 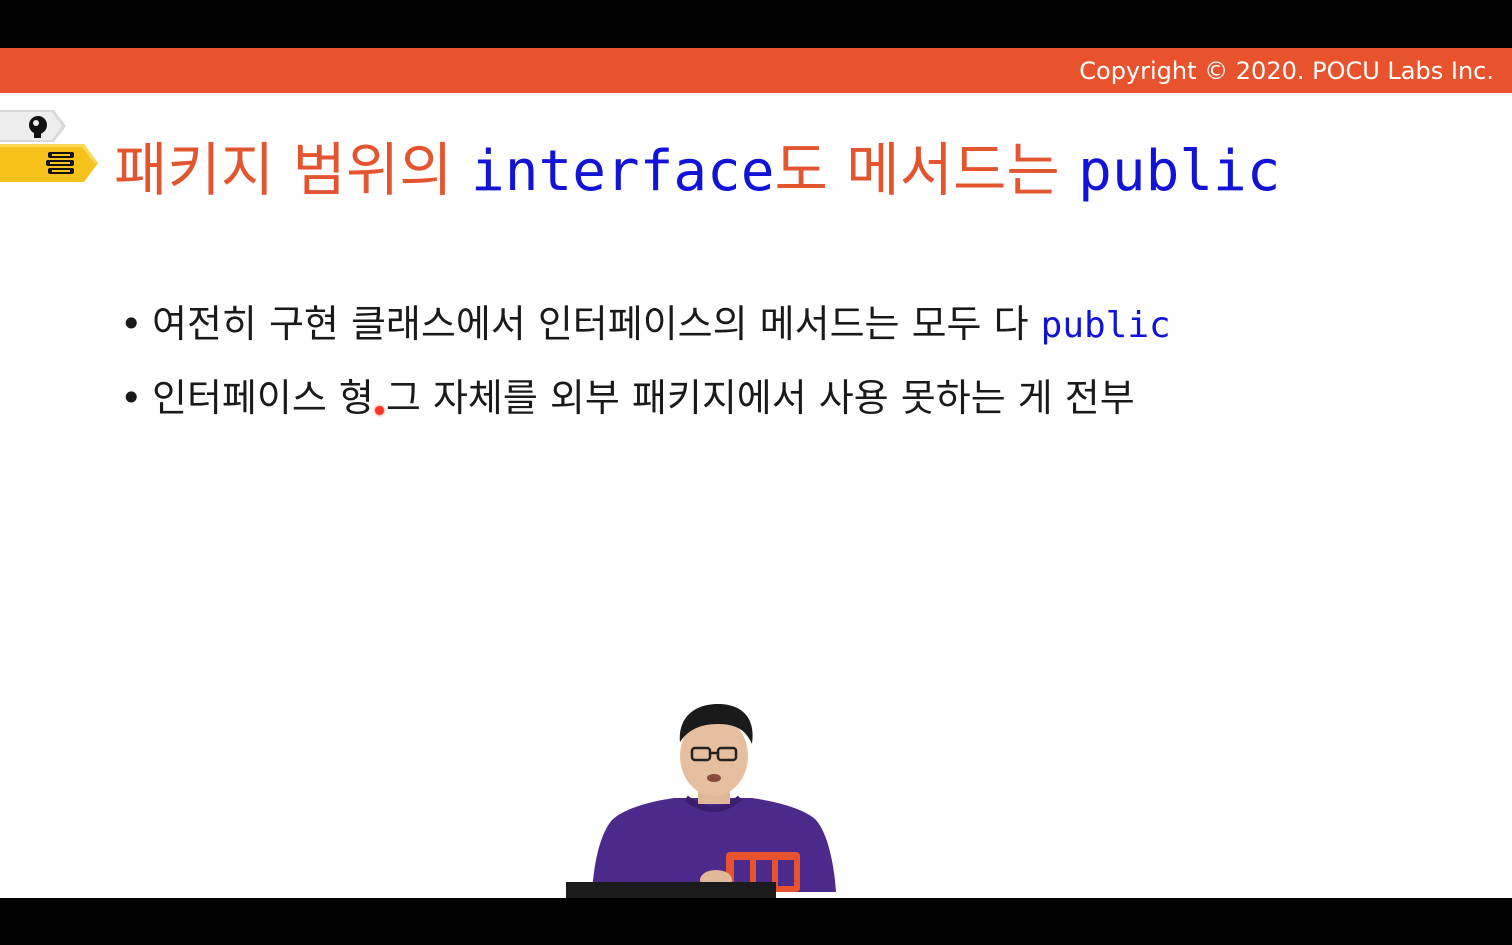 I want to click on laser-pointer-dot, so click(x=379, y=410).